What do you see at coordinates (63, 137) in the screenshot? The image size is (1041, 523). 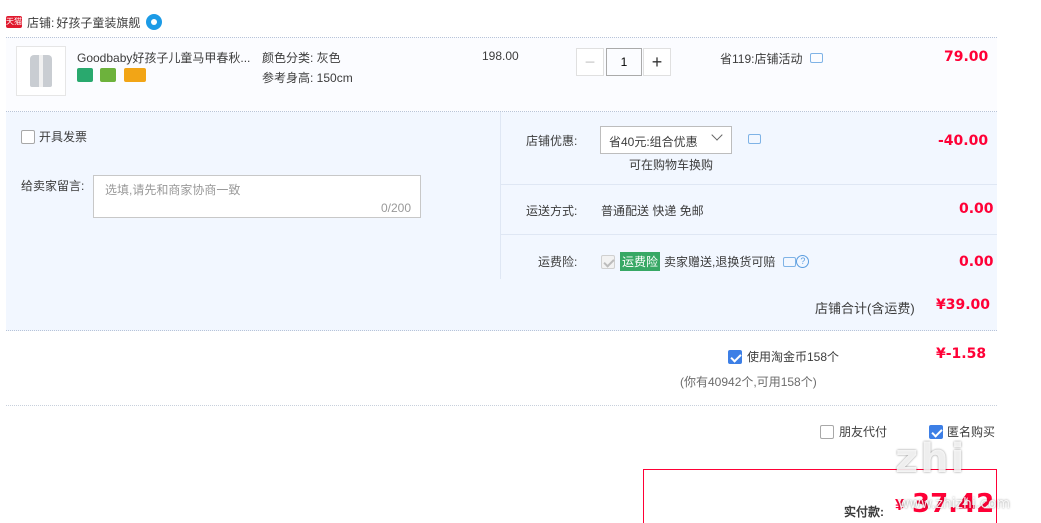 I see `invoice-label: 开具发票` at bounding box center [63, 137].